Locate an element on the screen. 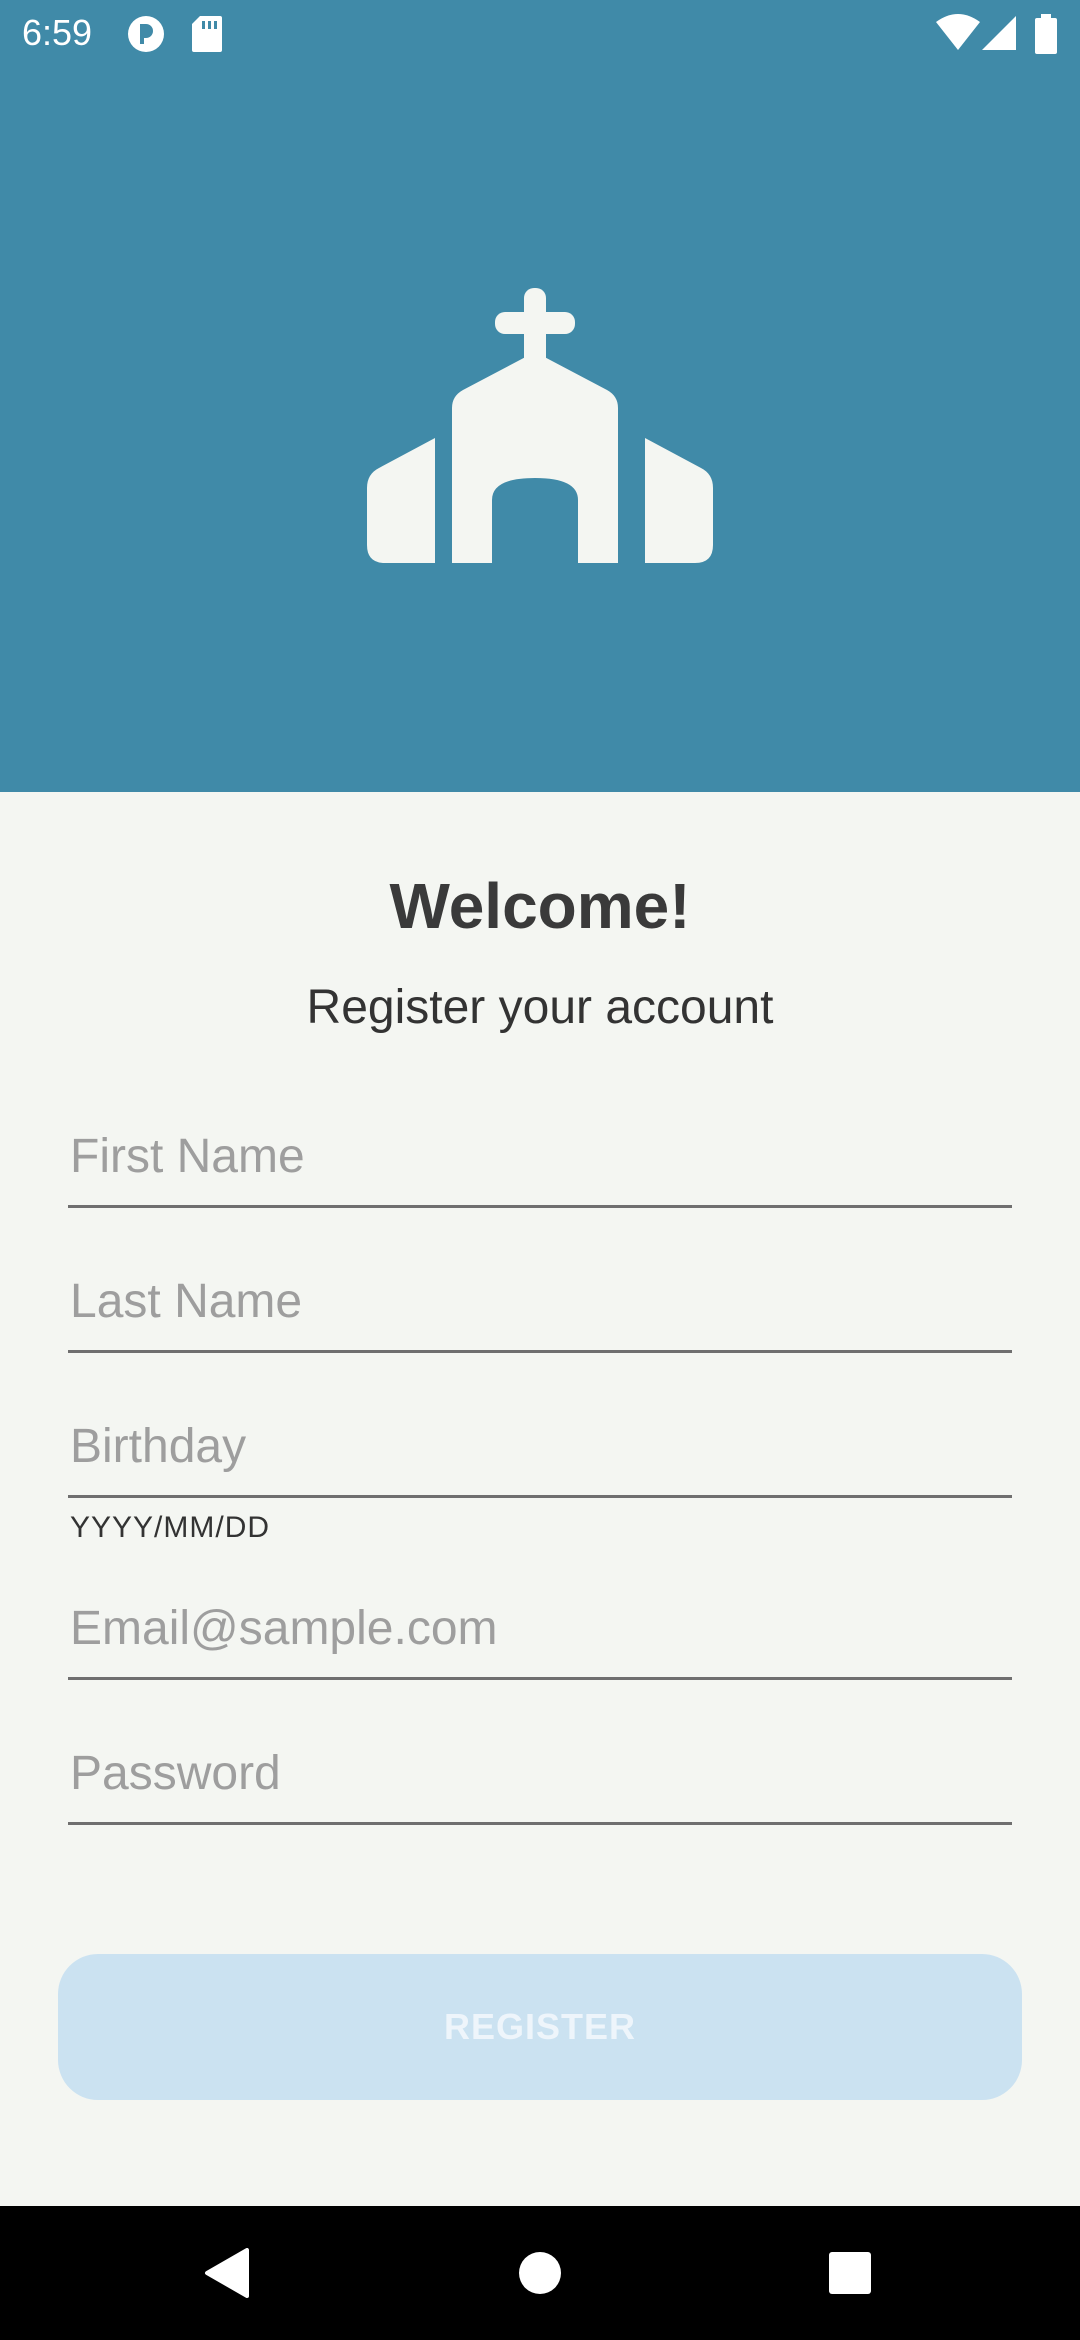  home-icon is located at coordinates (540, 2273).